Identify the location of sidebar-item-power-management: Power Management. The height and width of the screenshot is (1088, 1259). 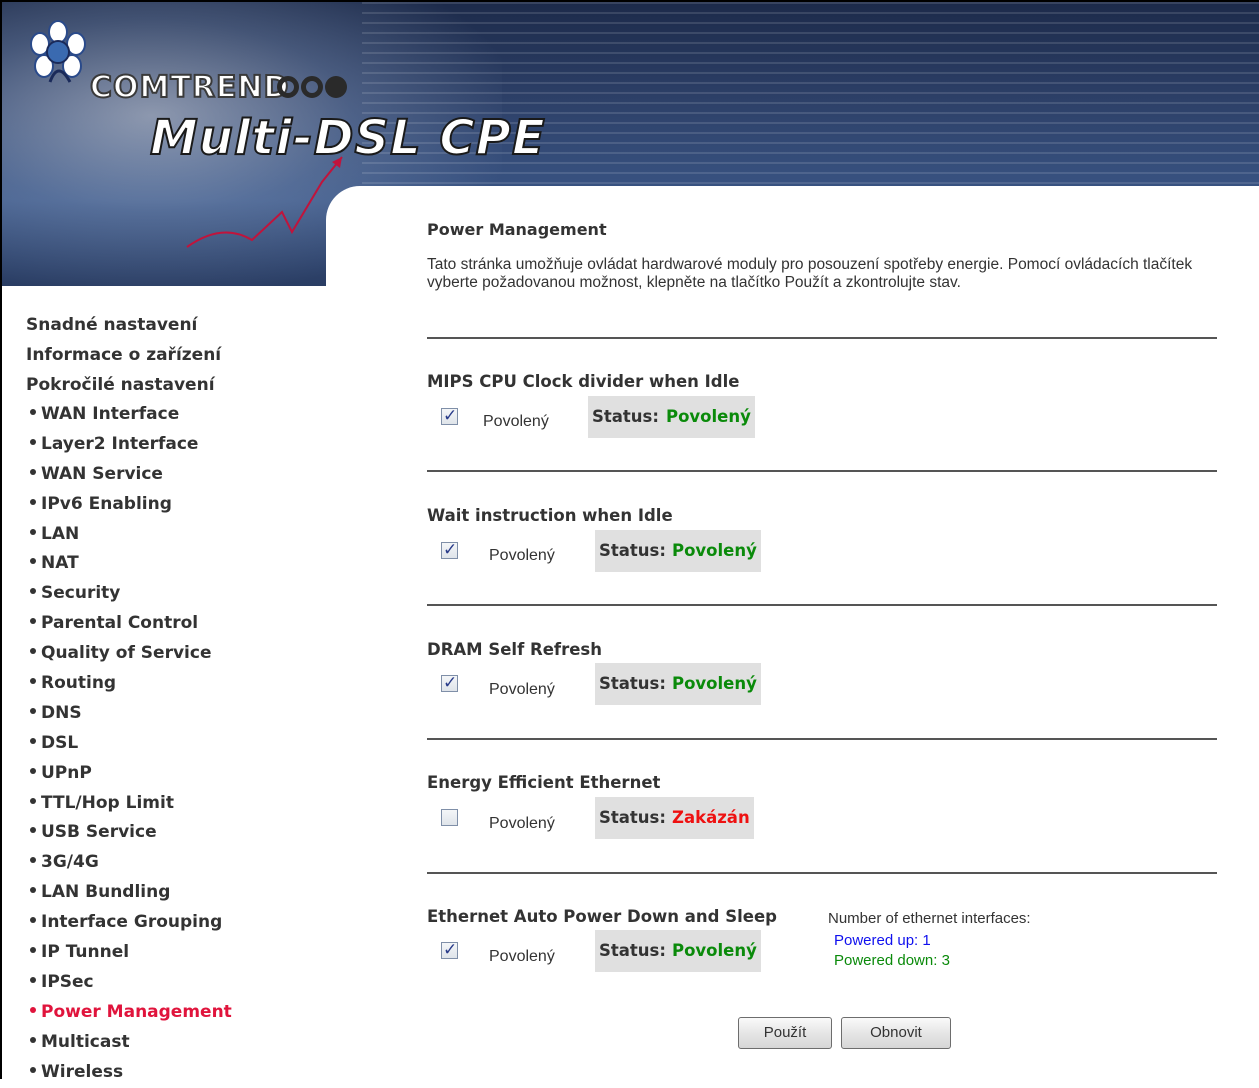
(176, 1013).